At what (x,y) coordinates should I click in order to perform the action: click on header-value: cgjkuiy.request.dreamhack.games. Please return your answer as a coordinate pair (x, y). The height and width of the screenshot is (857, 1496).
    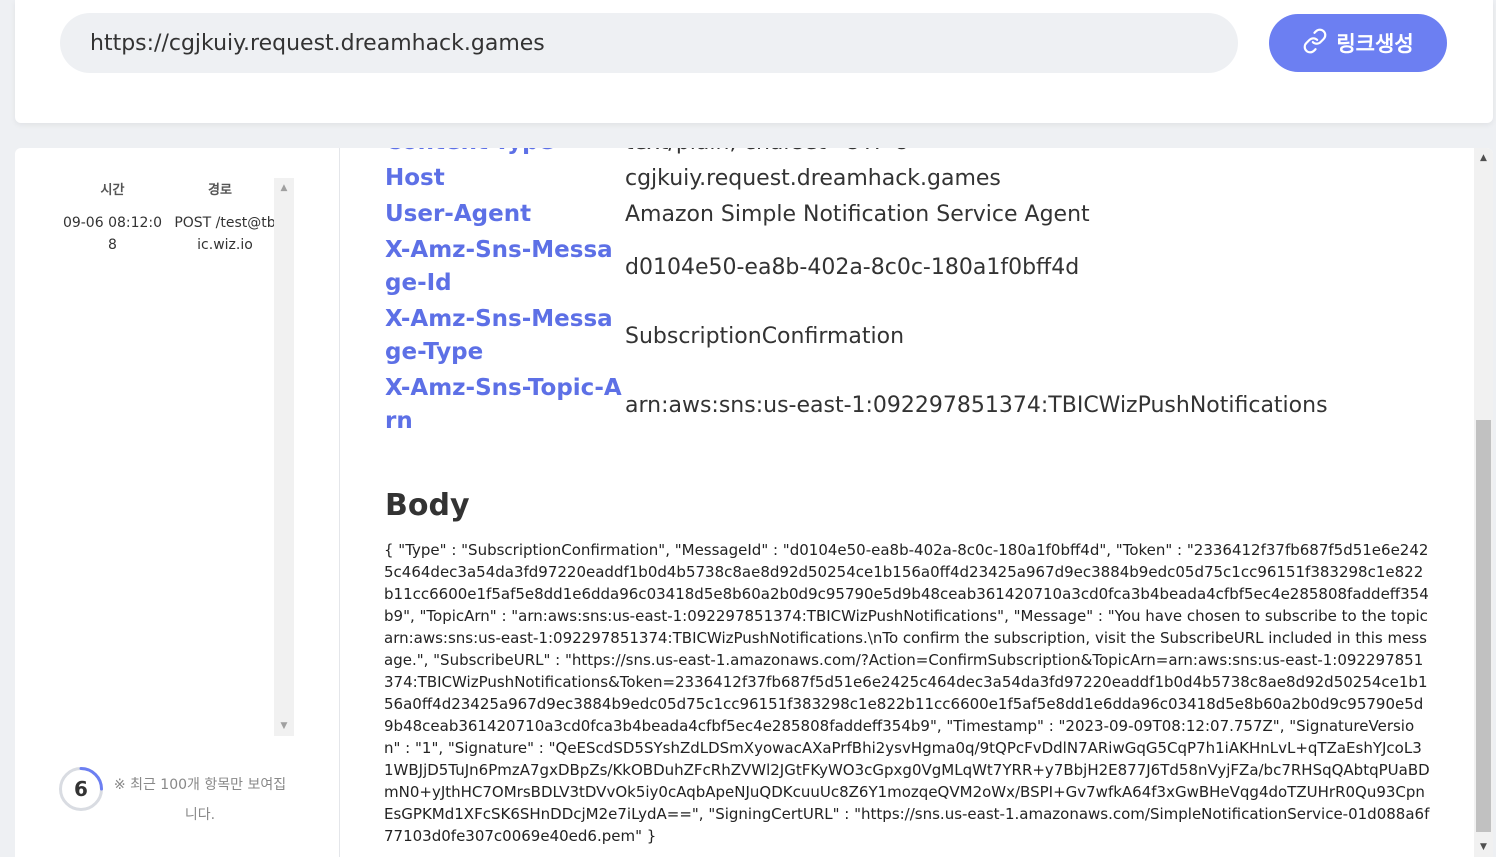
    Looking at the image, I should click on (813, 178).